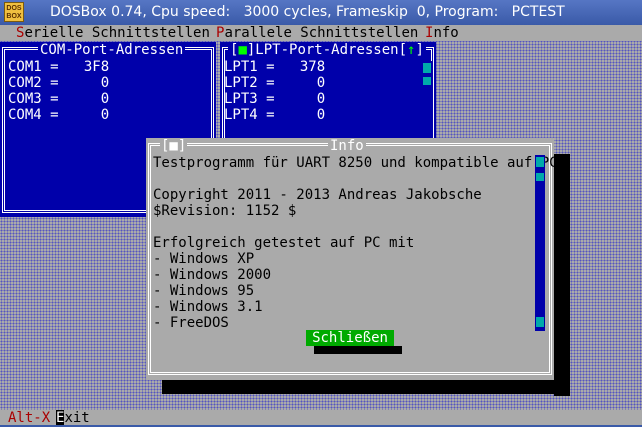  I want to click on menu-info: Info, so click(442, 33).